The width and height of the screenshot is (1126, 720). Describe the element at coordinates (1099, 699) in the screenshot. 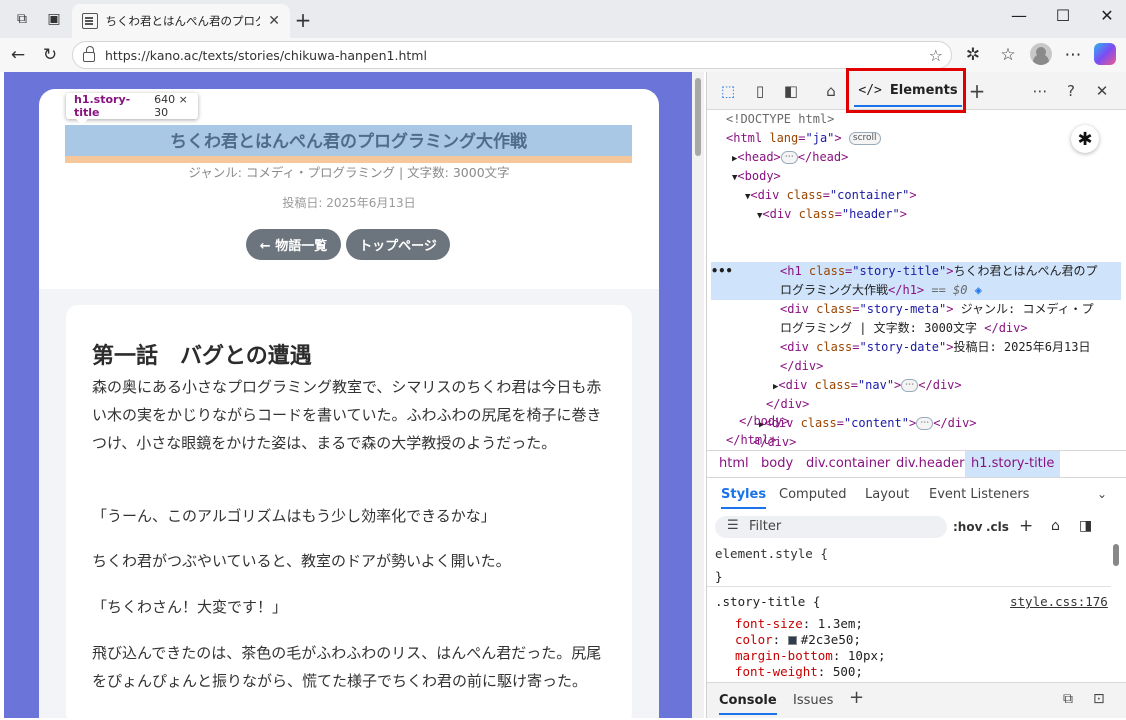

I see `close-drawer-icon: ⊡` at that location.